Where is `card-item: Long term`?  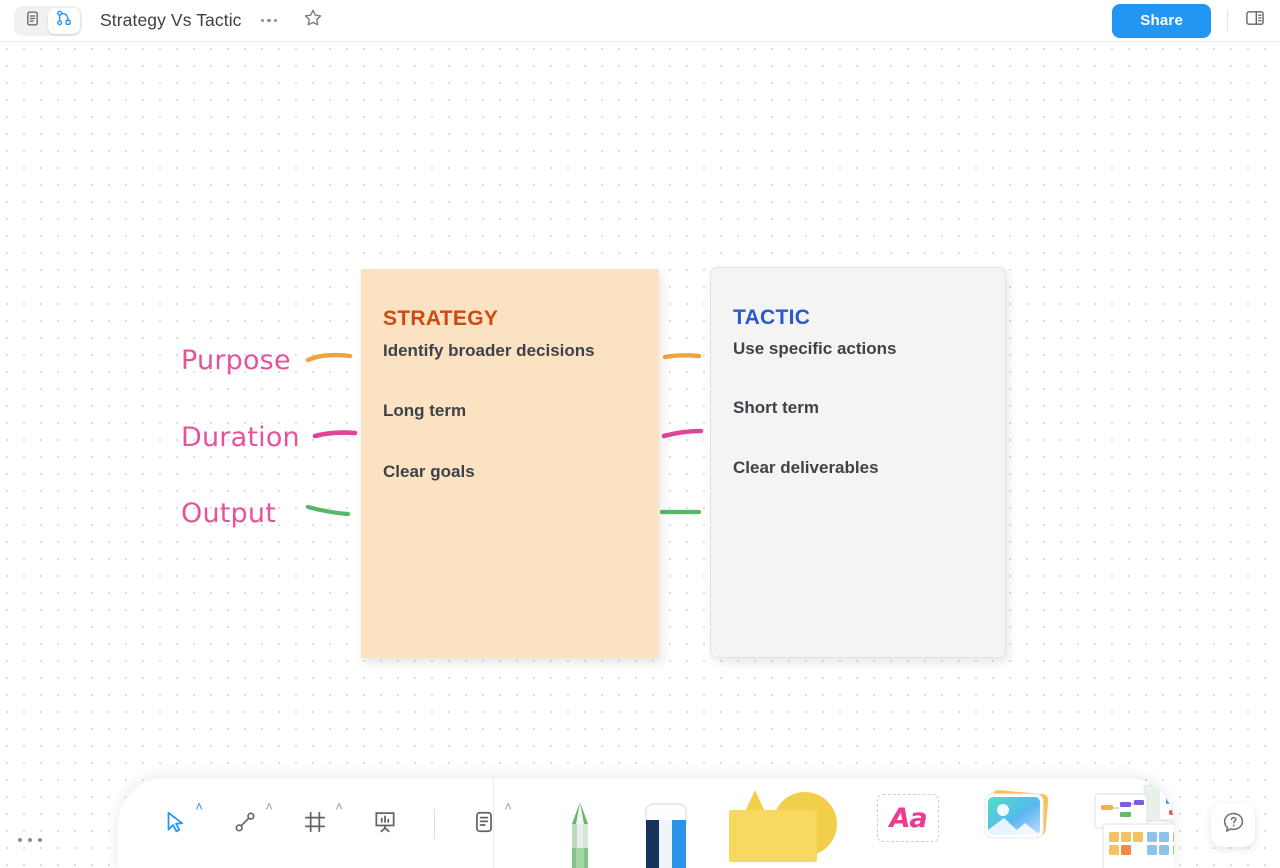 card-item: Long term is located at coordinates (425, 411).